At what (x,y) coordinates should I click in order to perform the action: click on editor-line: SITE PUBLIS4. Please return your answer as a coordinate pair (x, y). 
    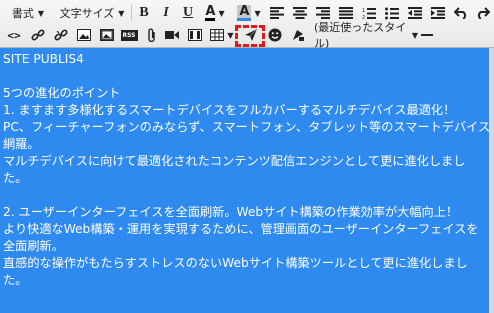
    Looking at the image, I should click on (43, 59).